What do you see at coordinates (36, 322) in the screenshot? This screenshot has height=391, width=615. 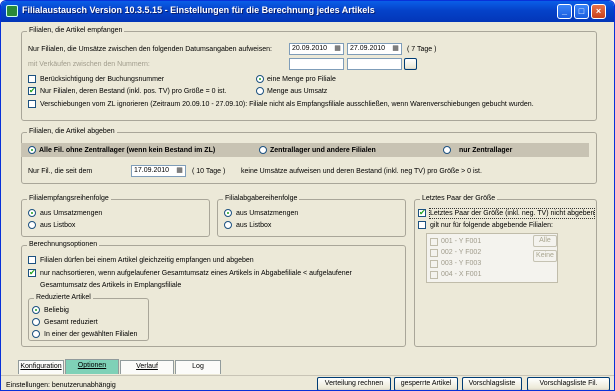 I see `gesamt-reduziert-radio` at bounding box center [36, 322].